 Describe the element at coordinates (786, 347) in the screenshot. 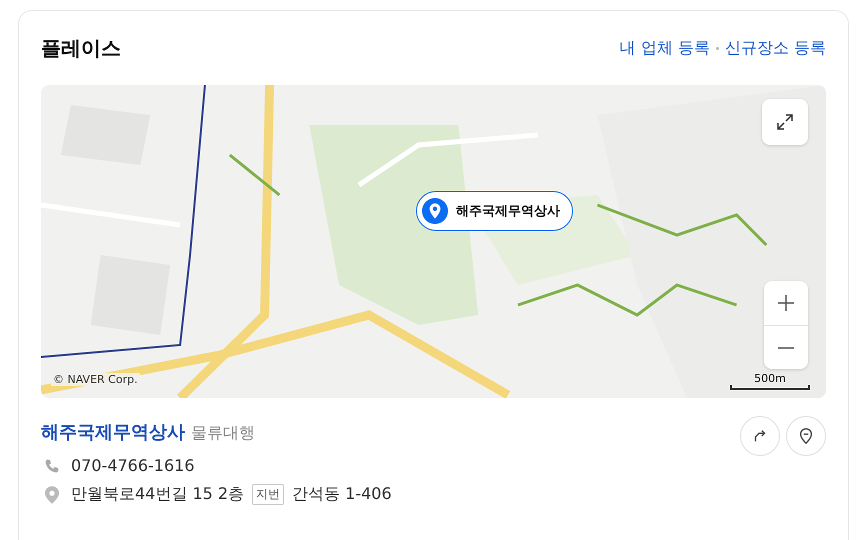

I see `minus-icon` at that location.